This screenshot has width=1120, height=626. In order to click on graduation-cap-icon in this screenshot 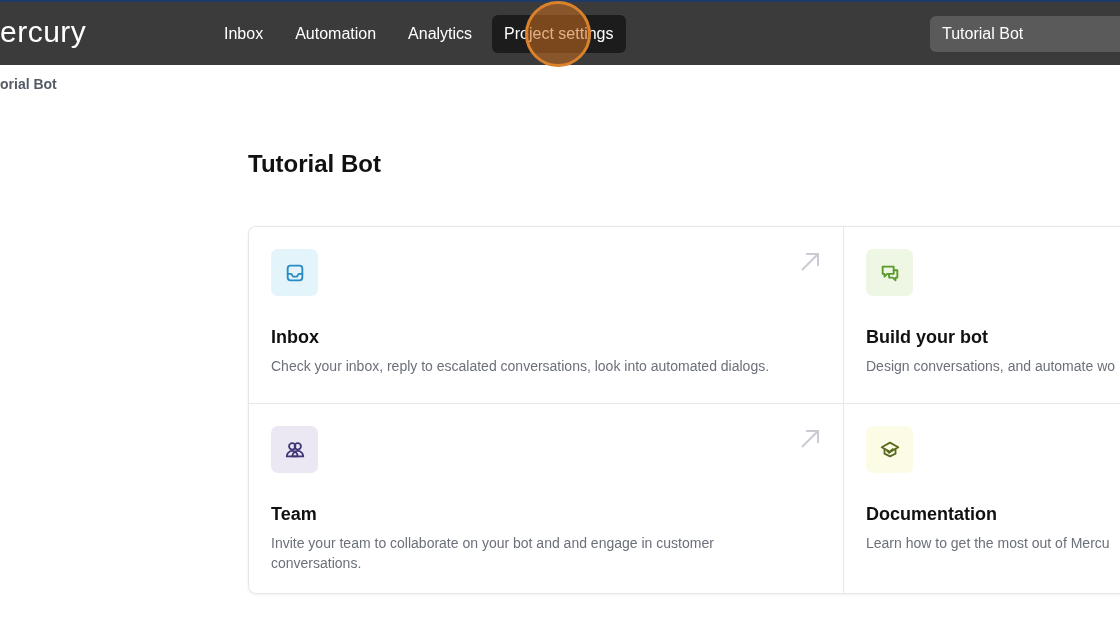, I will do `click(889, 449)`.